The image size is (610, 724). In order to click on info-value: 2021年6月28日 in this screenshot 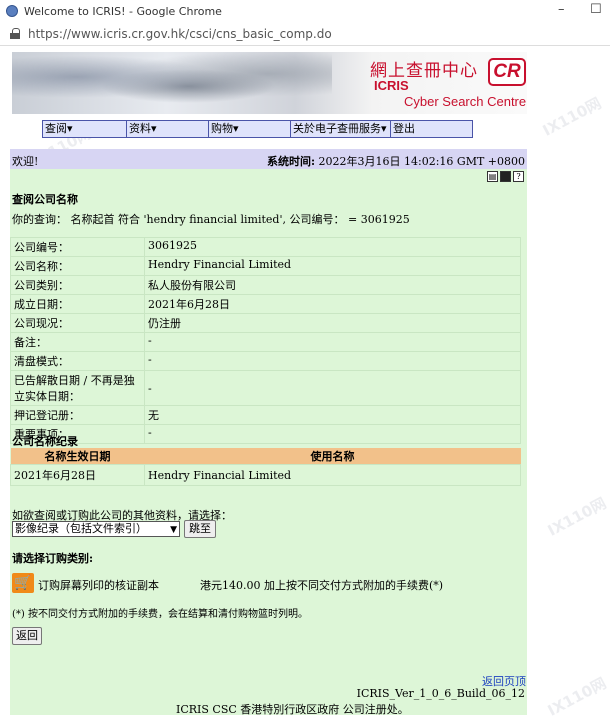, I will do `click(332, 304)`.